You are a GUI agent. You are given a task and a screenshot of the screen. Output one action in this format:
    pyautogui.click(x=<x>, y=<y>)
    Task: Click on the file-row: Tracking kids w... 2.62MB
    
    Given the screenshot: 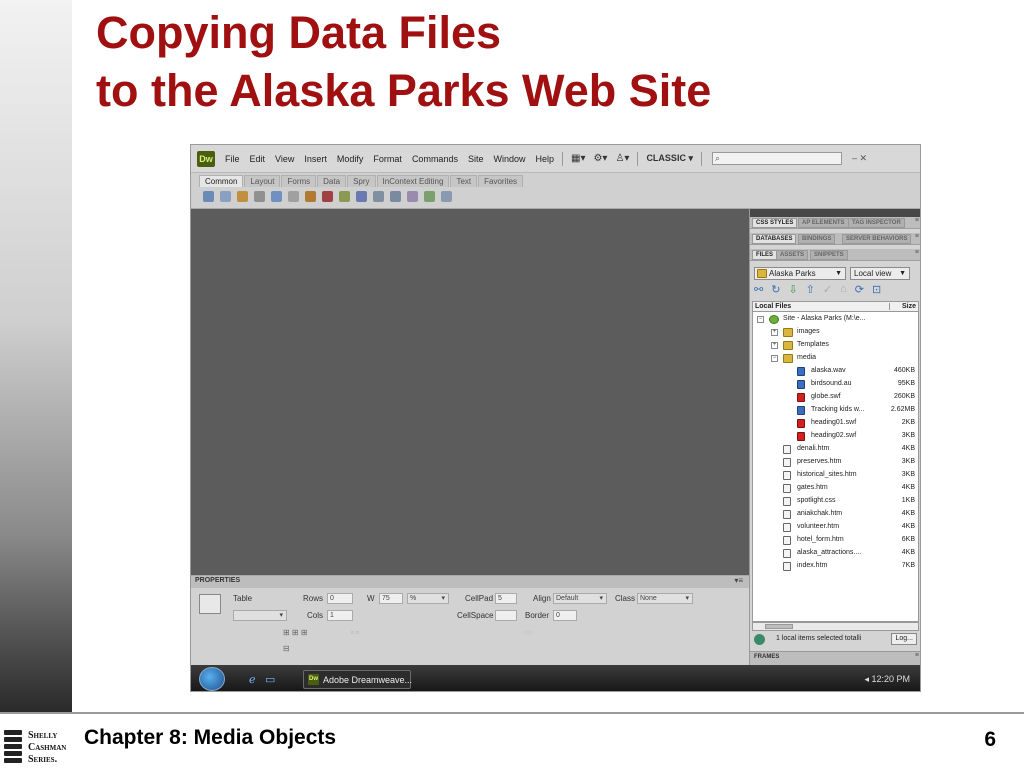 What is the action you would take?
    pyautogui.click(x=835, y=411)
    